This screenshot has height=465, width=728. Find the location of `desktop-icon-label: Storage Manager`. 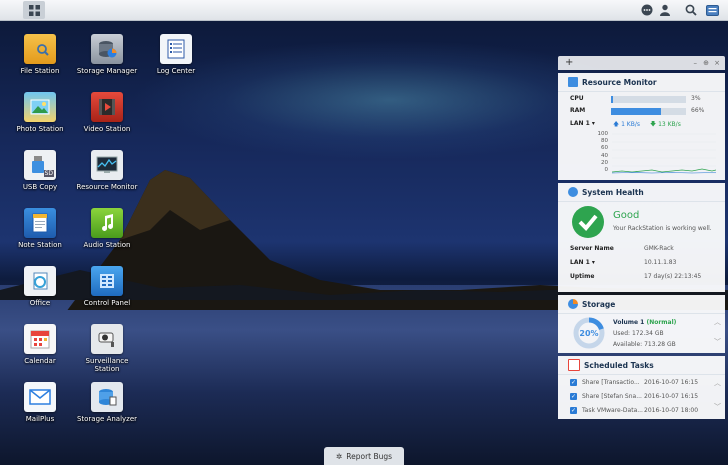

desktop-icon-label: Storage Manager is located at coordinates (107, 71).